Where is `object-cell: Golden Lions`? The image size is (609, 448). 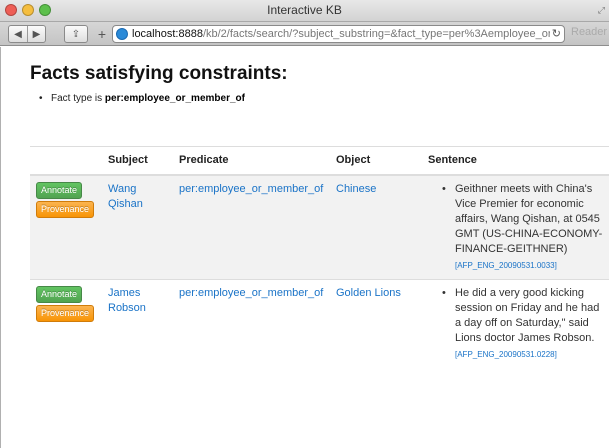 object-cell: Golden Lions is located at coordinates (376, 323).